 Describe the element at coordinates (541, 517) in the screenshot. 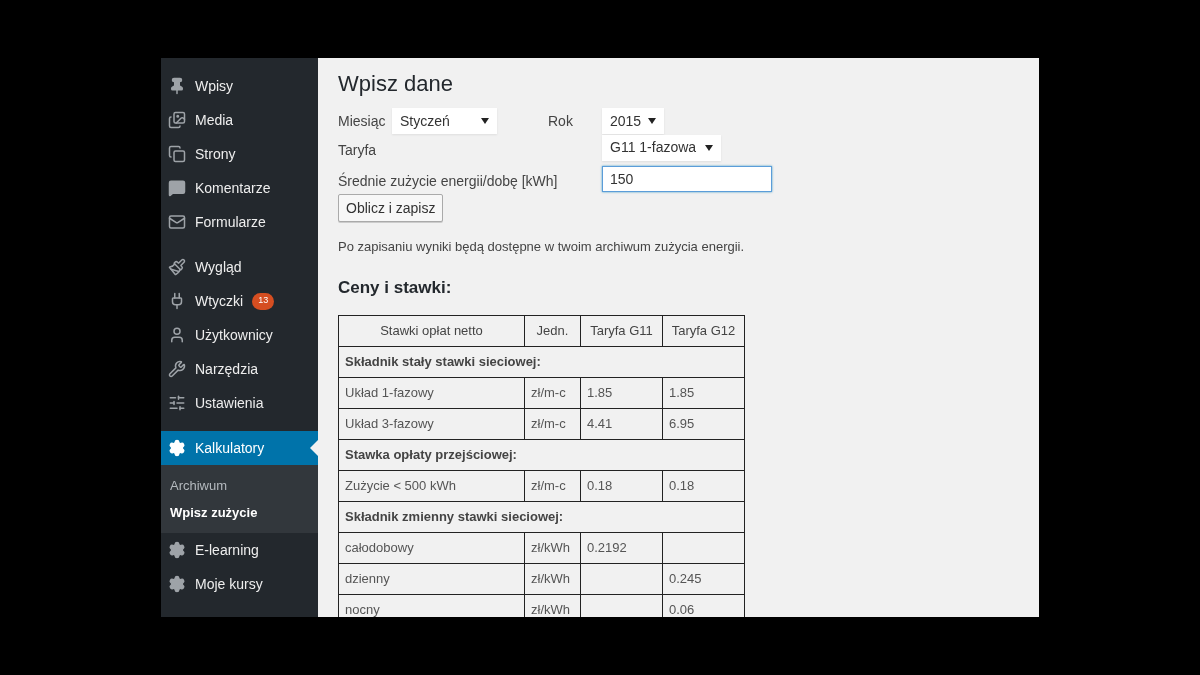

I see `section-row: Składnik zmienny stawki sieciowej:` at that location.